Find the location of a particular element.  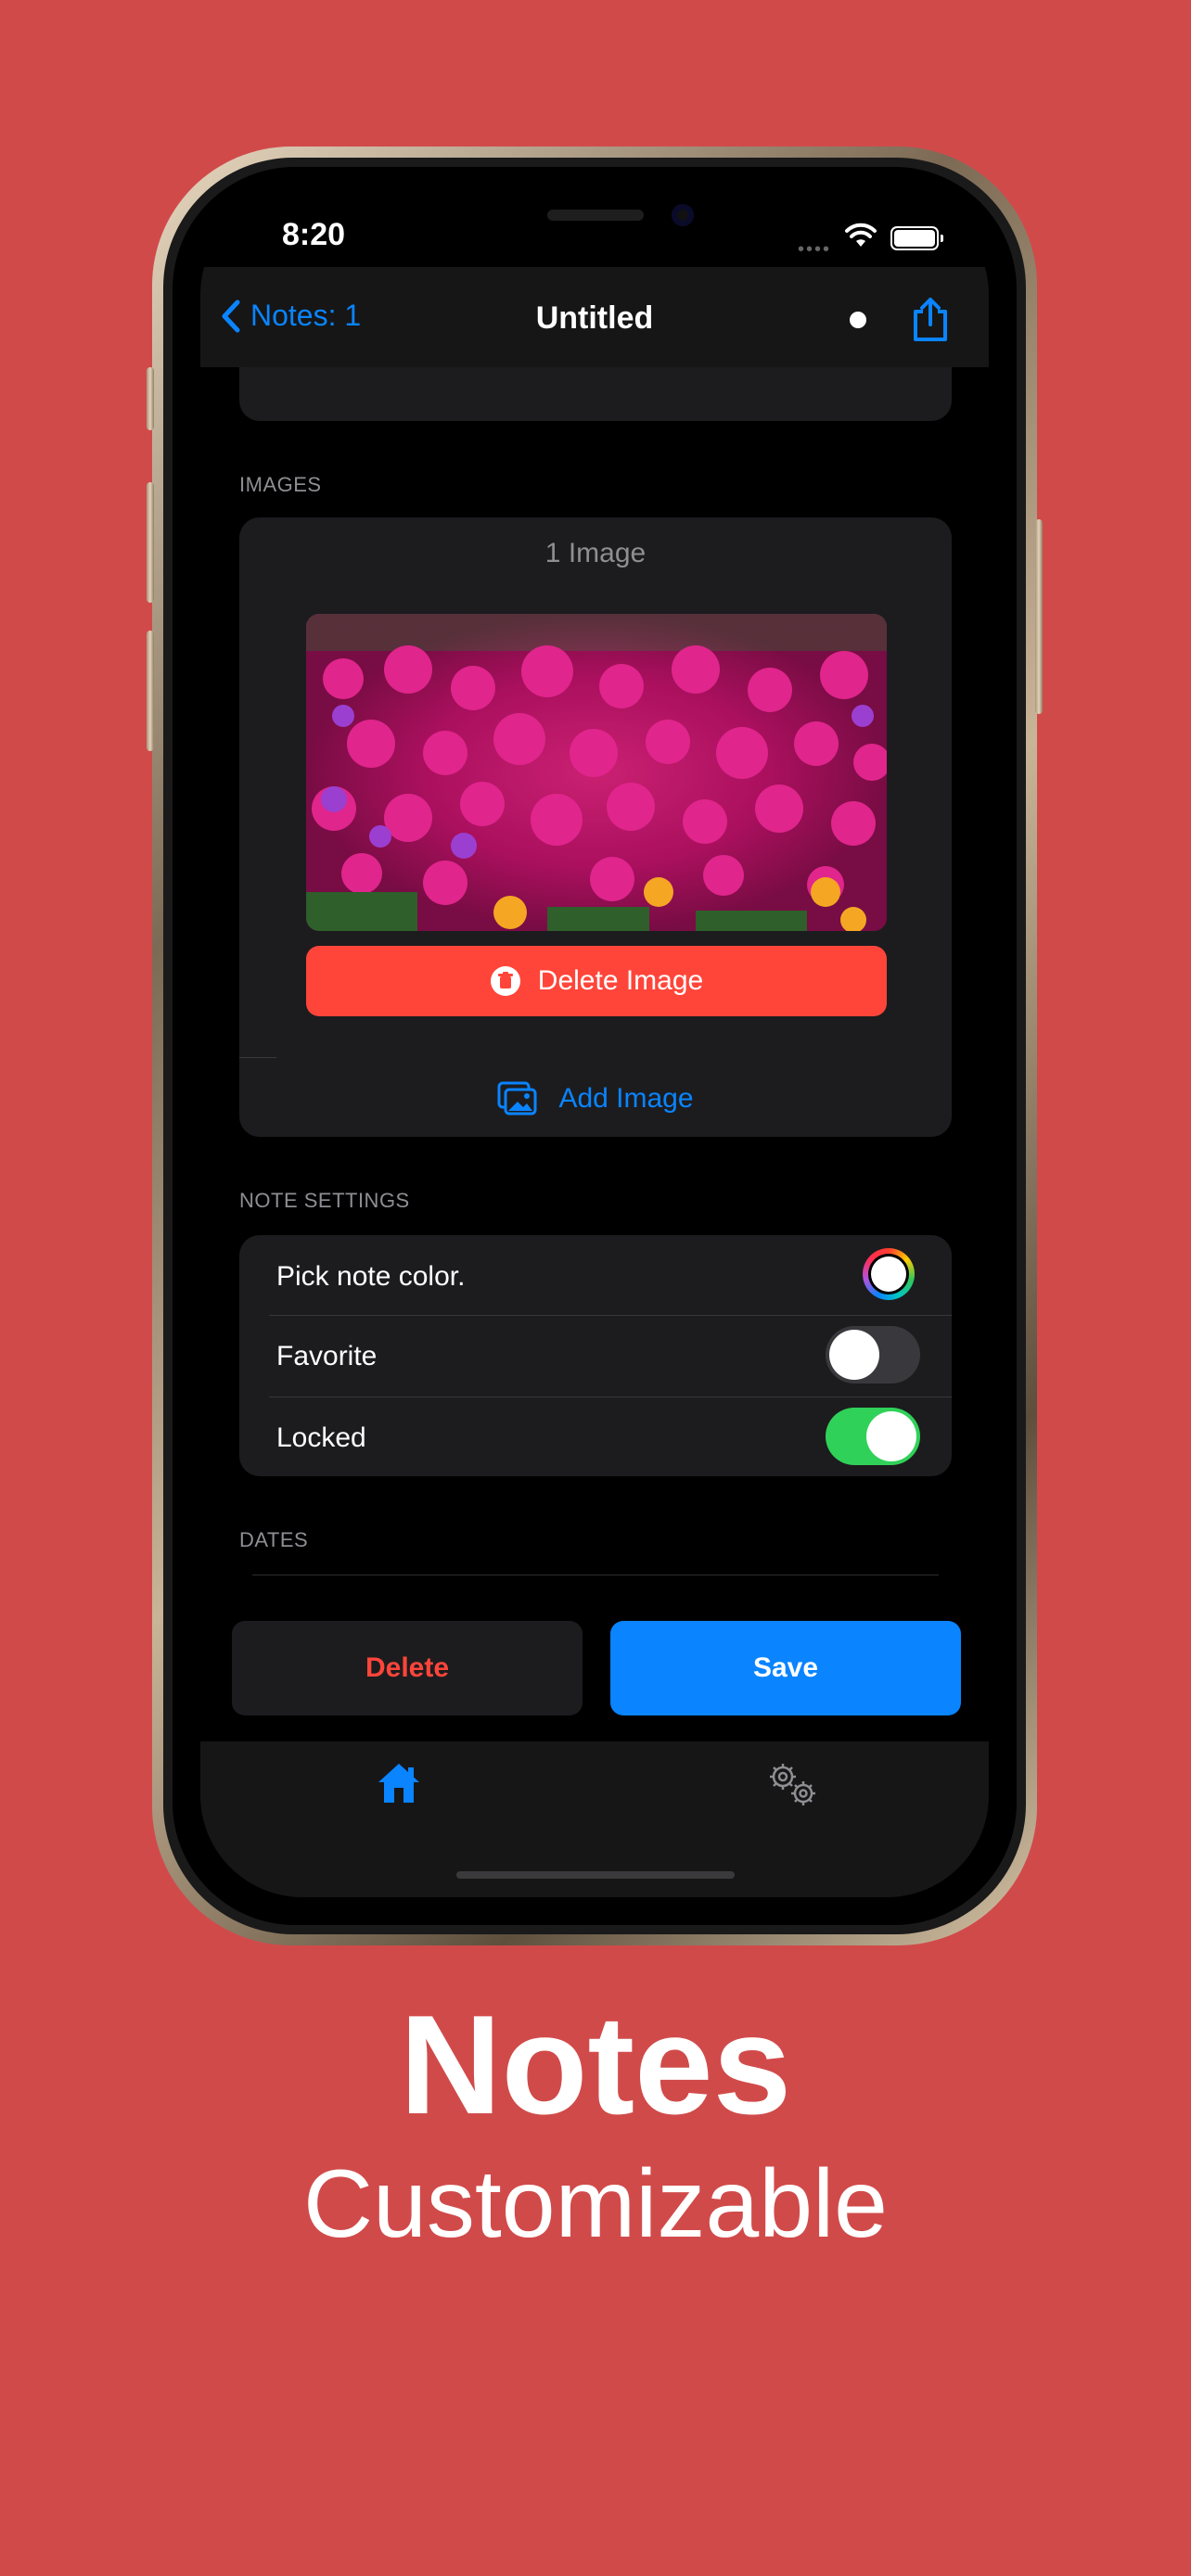

home-indicator is located at coordinates (595, 1875).